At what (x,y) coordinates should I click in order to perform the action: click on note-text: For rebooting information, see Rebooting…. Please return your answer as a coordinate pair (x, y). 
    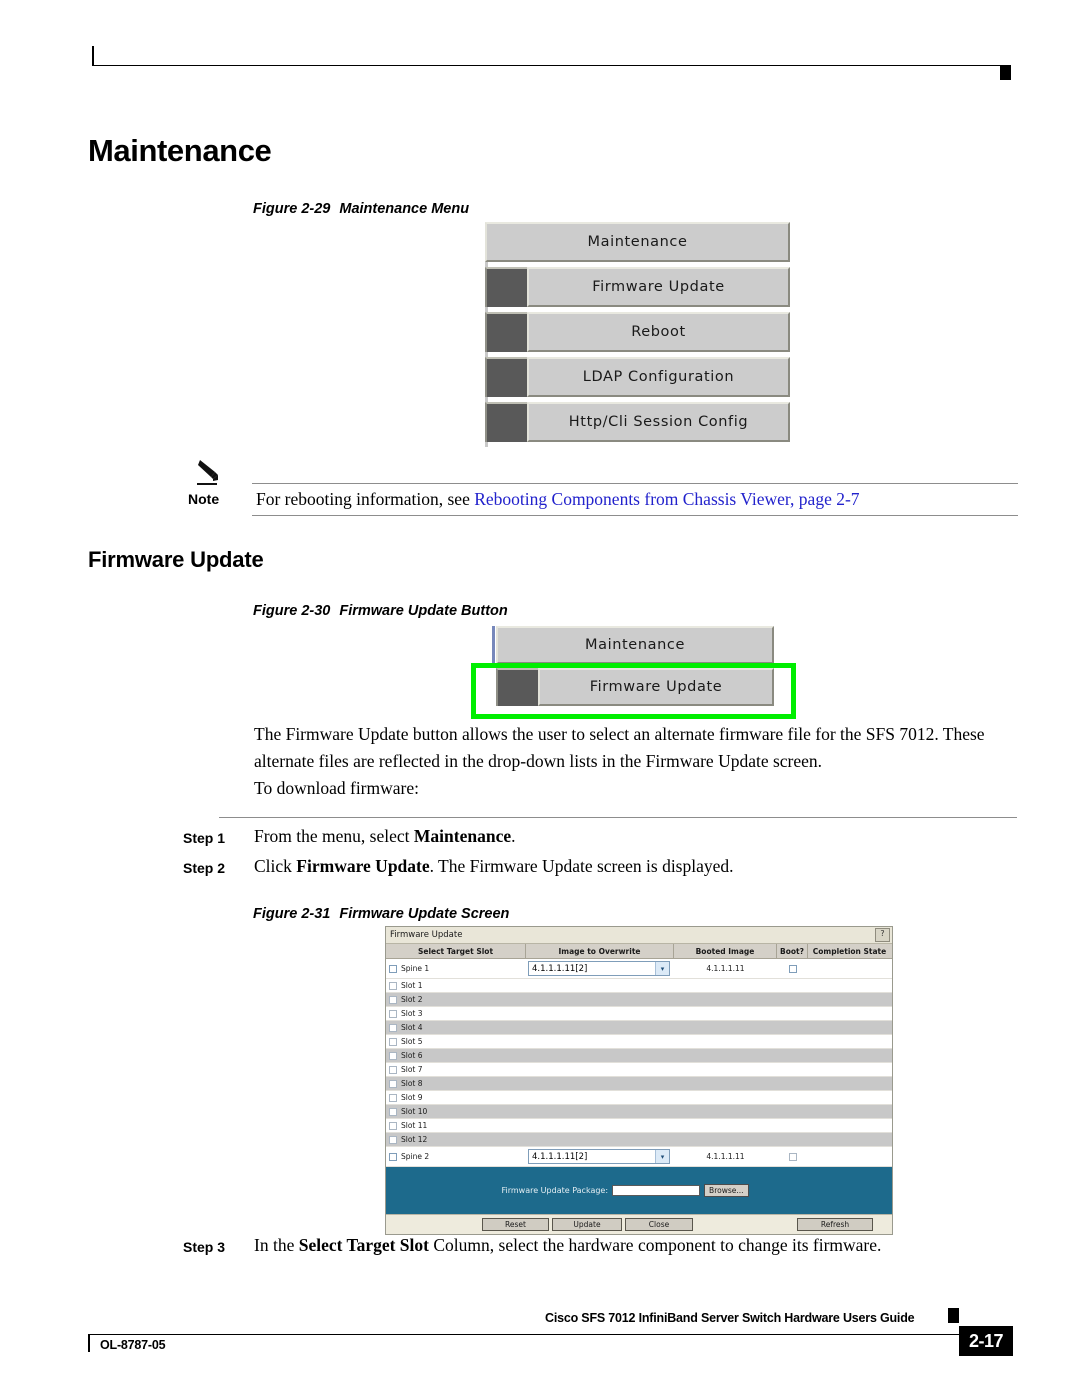
    Looking at the image, I should click on (558, 499).